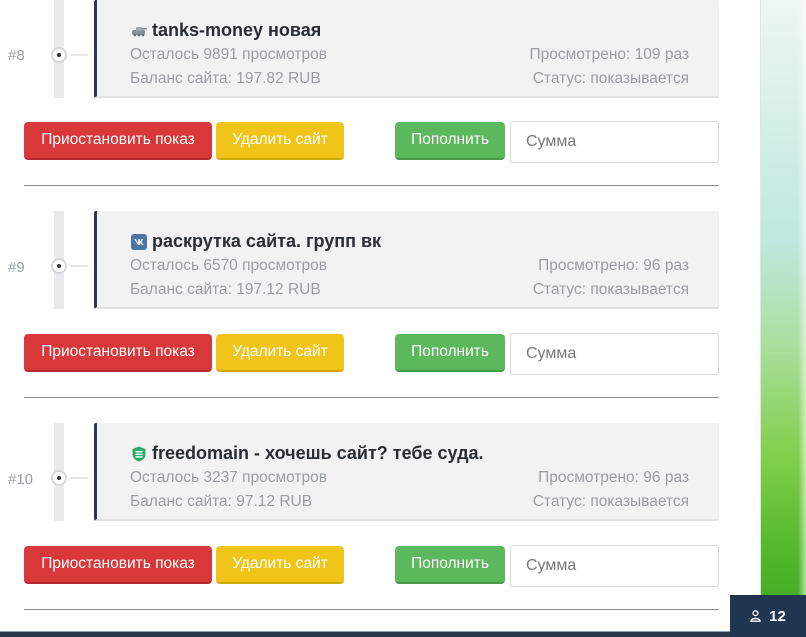  Describe the element at coordinates (138, 30) in the screenshot. I see `tanks-icon` at that location.